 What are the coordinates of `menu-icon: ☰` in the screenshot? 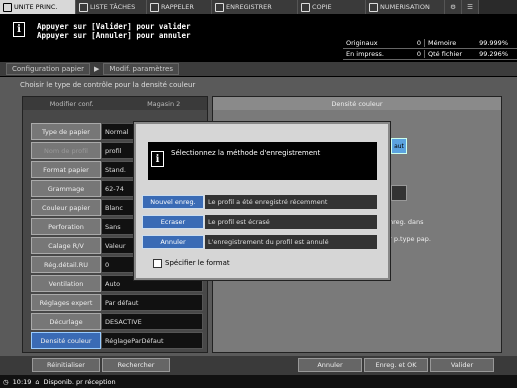 It's located at (470, 7).